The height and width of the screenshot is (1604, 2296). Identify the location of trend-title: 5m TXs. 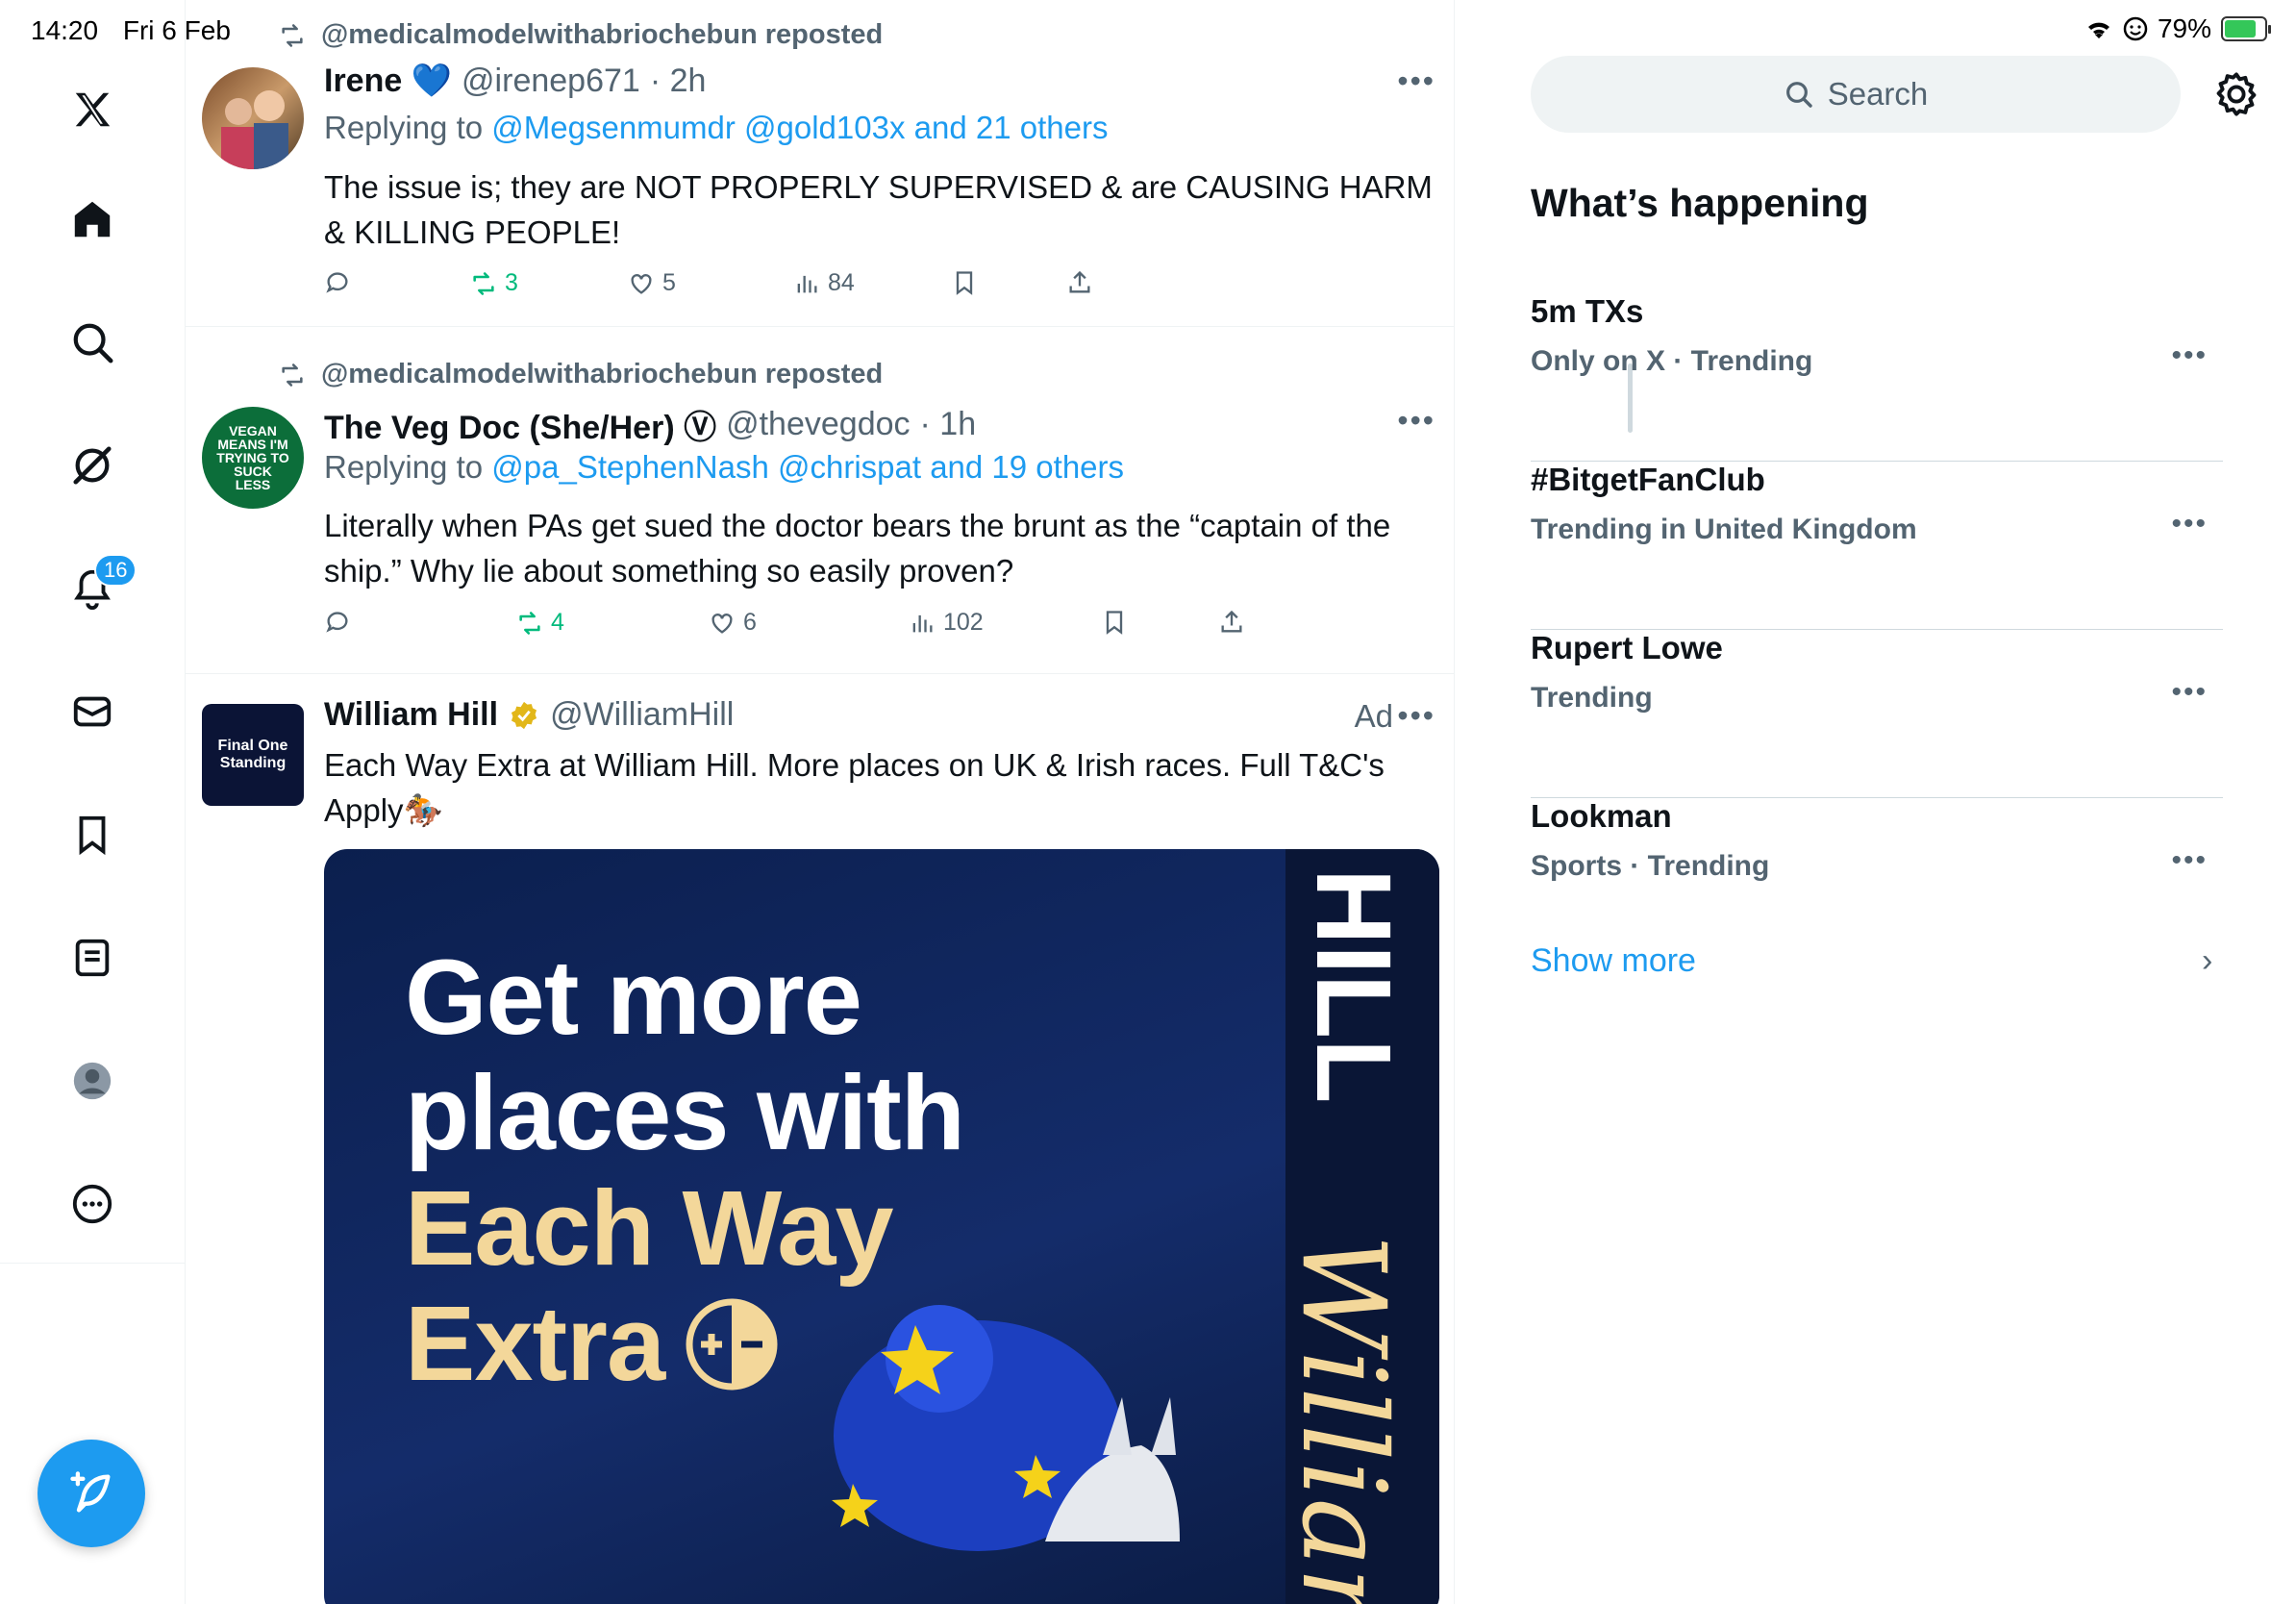
(1587, 311).